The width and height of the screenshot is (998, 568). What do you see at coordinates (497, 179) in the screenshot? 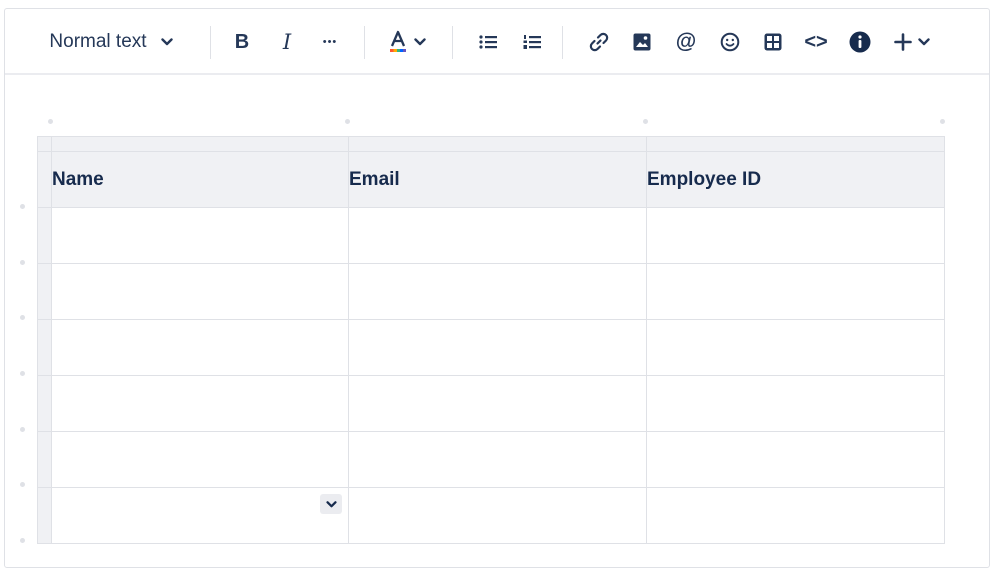
I see `header-cell-email: Email` at bounding box center [497, 179].